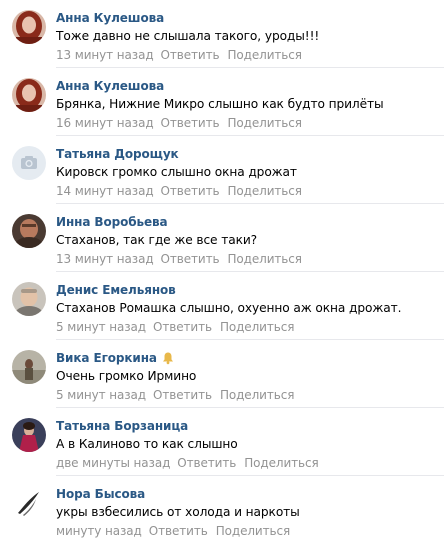  Describe the element at coordinates (188, 36) in the screenshot. I see `comment-text: Тоже давно не слышала такого, уроды!!!` at that location.